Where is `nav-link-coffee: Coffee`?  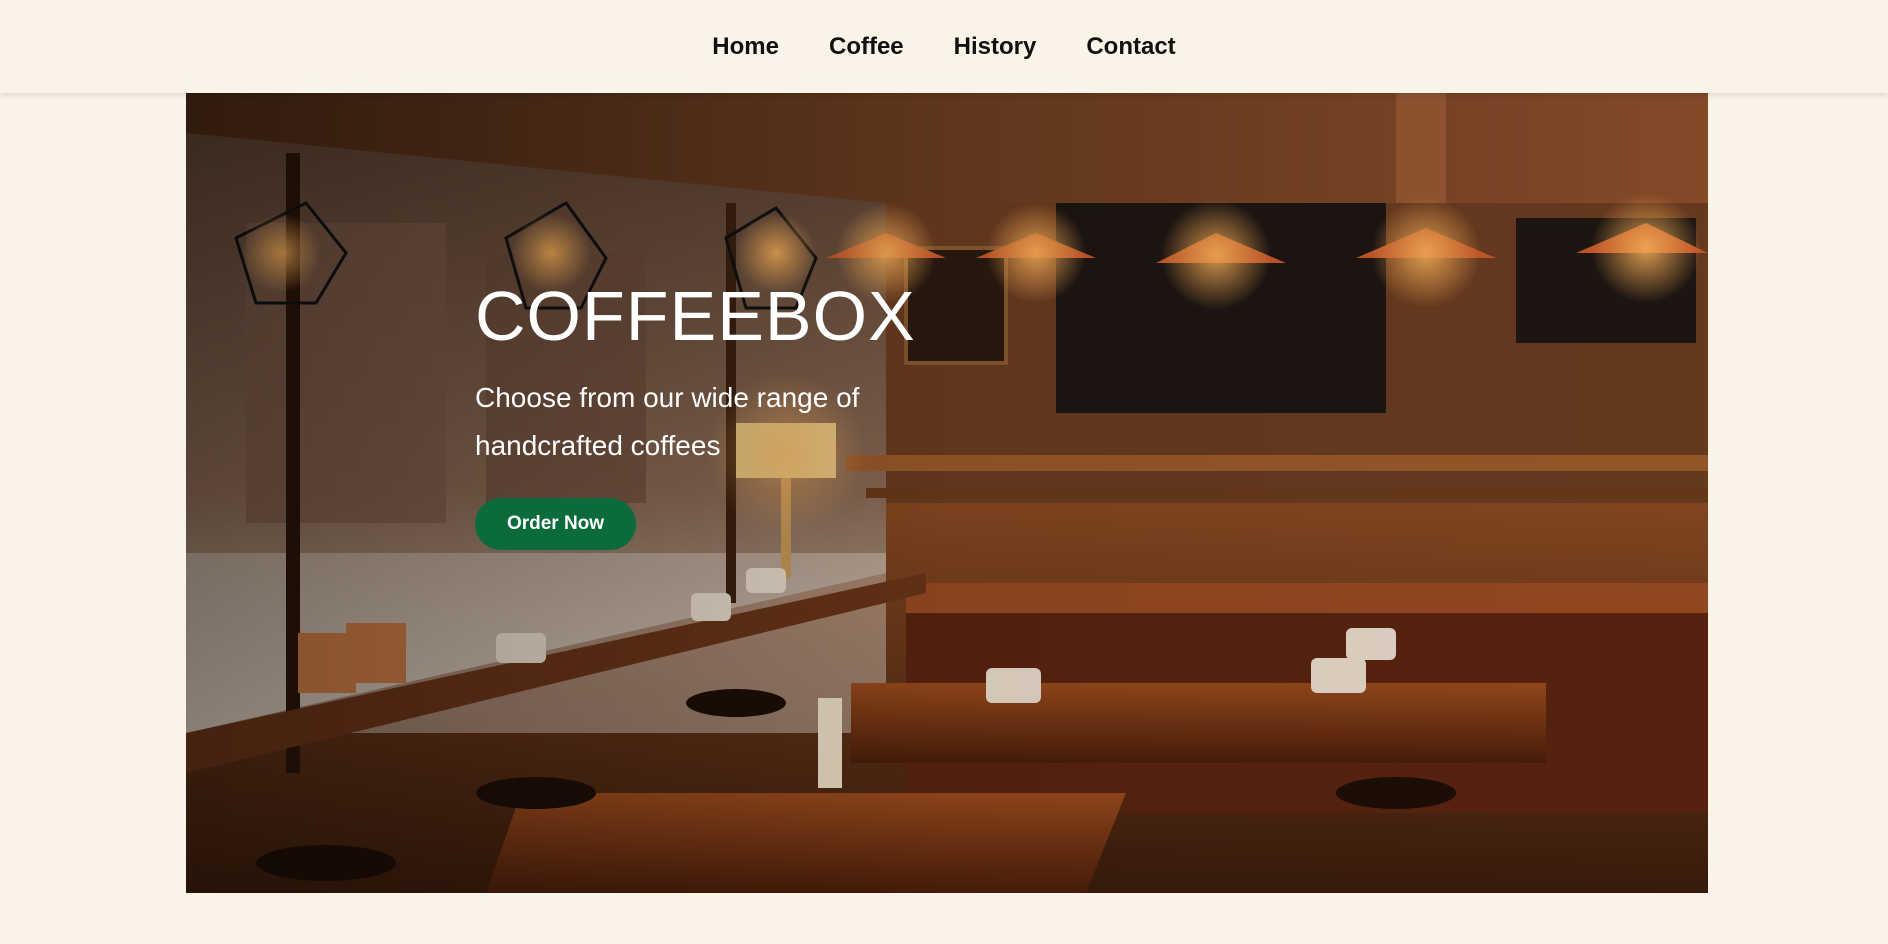 nav-link-coffee: Coffee is located at coordinates (866, 46).